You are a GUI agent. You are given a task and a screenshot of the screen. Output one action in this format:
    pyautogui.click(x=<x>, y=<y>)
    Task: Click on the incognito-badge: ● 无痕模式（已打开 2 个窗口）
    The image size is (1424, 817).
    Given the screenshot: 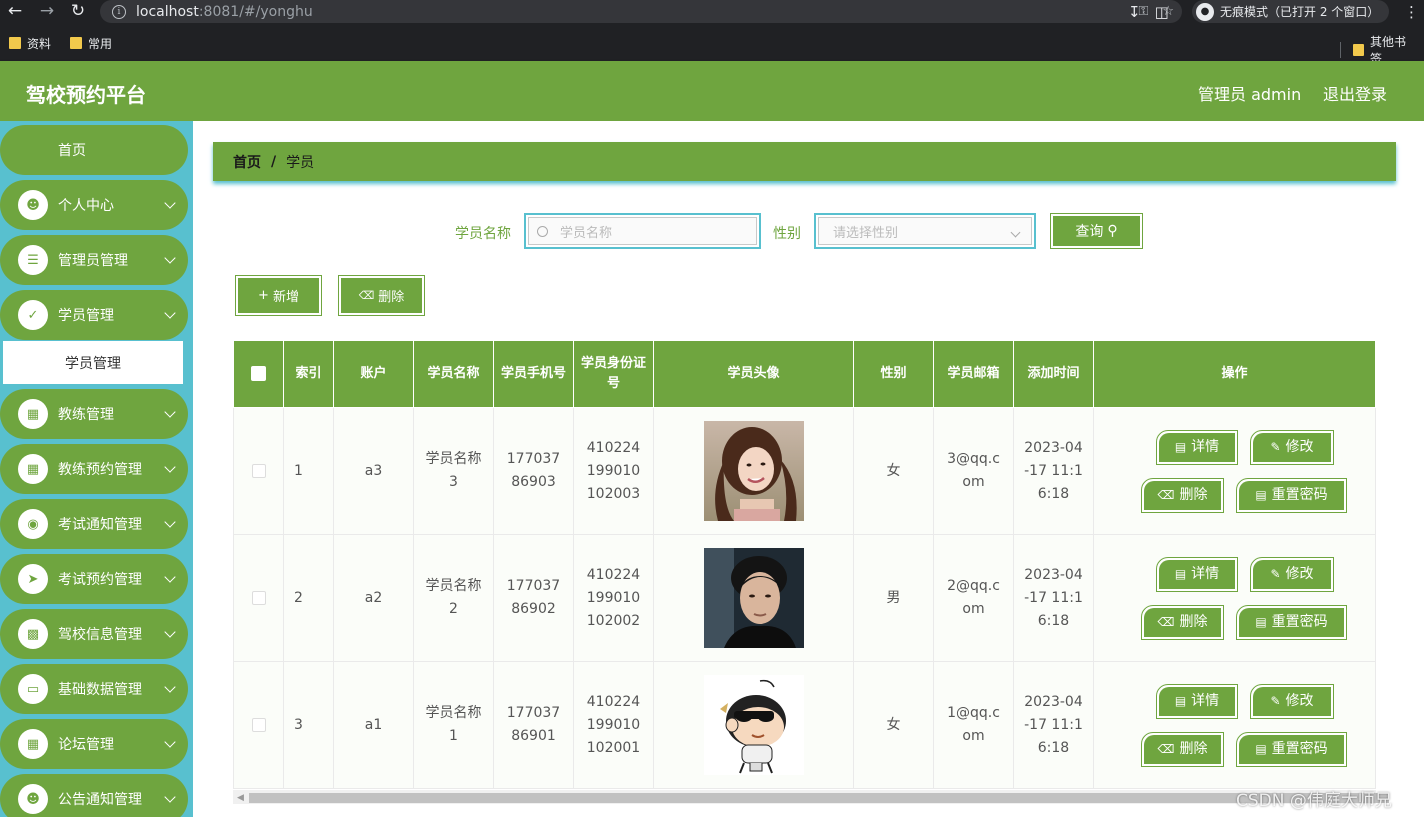 What is the action you would take?
    pyautogui.click(x=1291, y=11)
    